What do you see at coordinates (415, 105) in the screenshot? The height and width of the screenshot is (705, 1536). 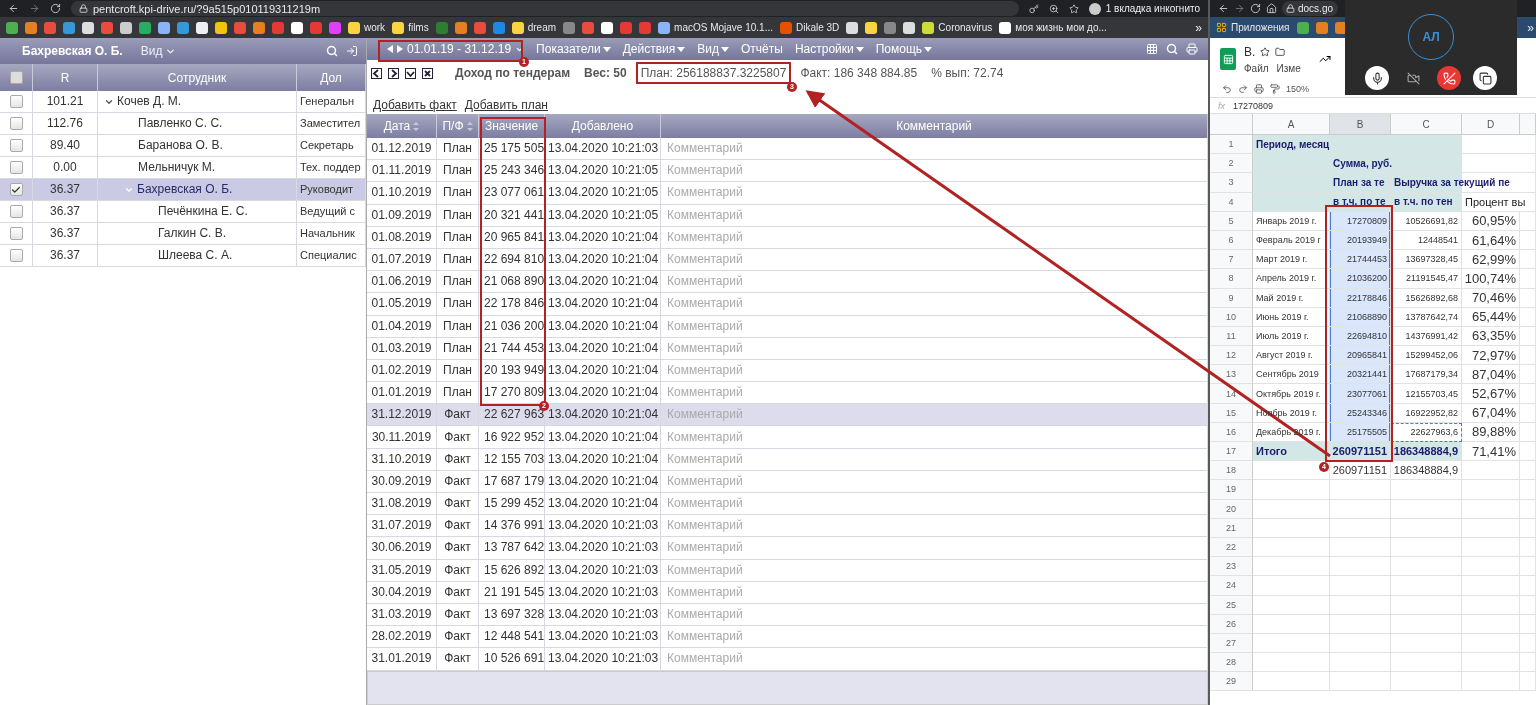 I see `add-link: Добавить факт` at bounding box center [415, 105].